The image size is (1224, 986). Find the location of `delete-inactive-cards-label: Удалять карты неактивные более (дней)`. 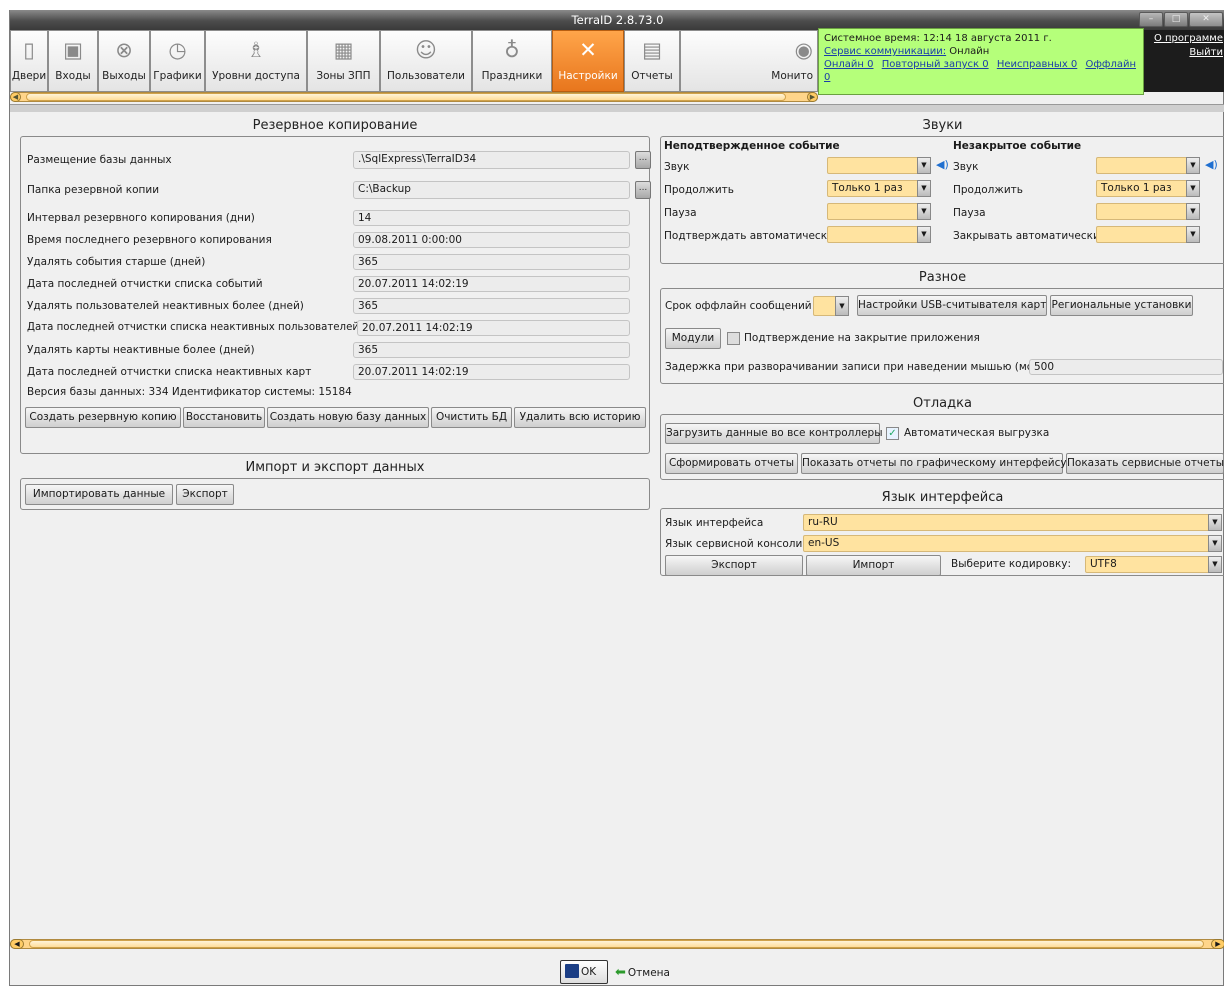

delete-inactive-cards-label: Удалять карты неактивные более (дней) is located at coordinates (141, 350).